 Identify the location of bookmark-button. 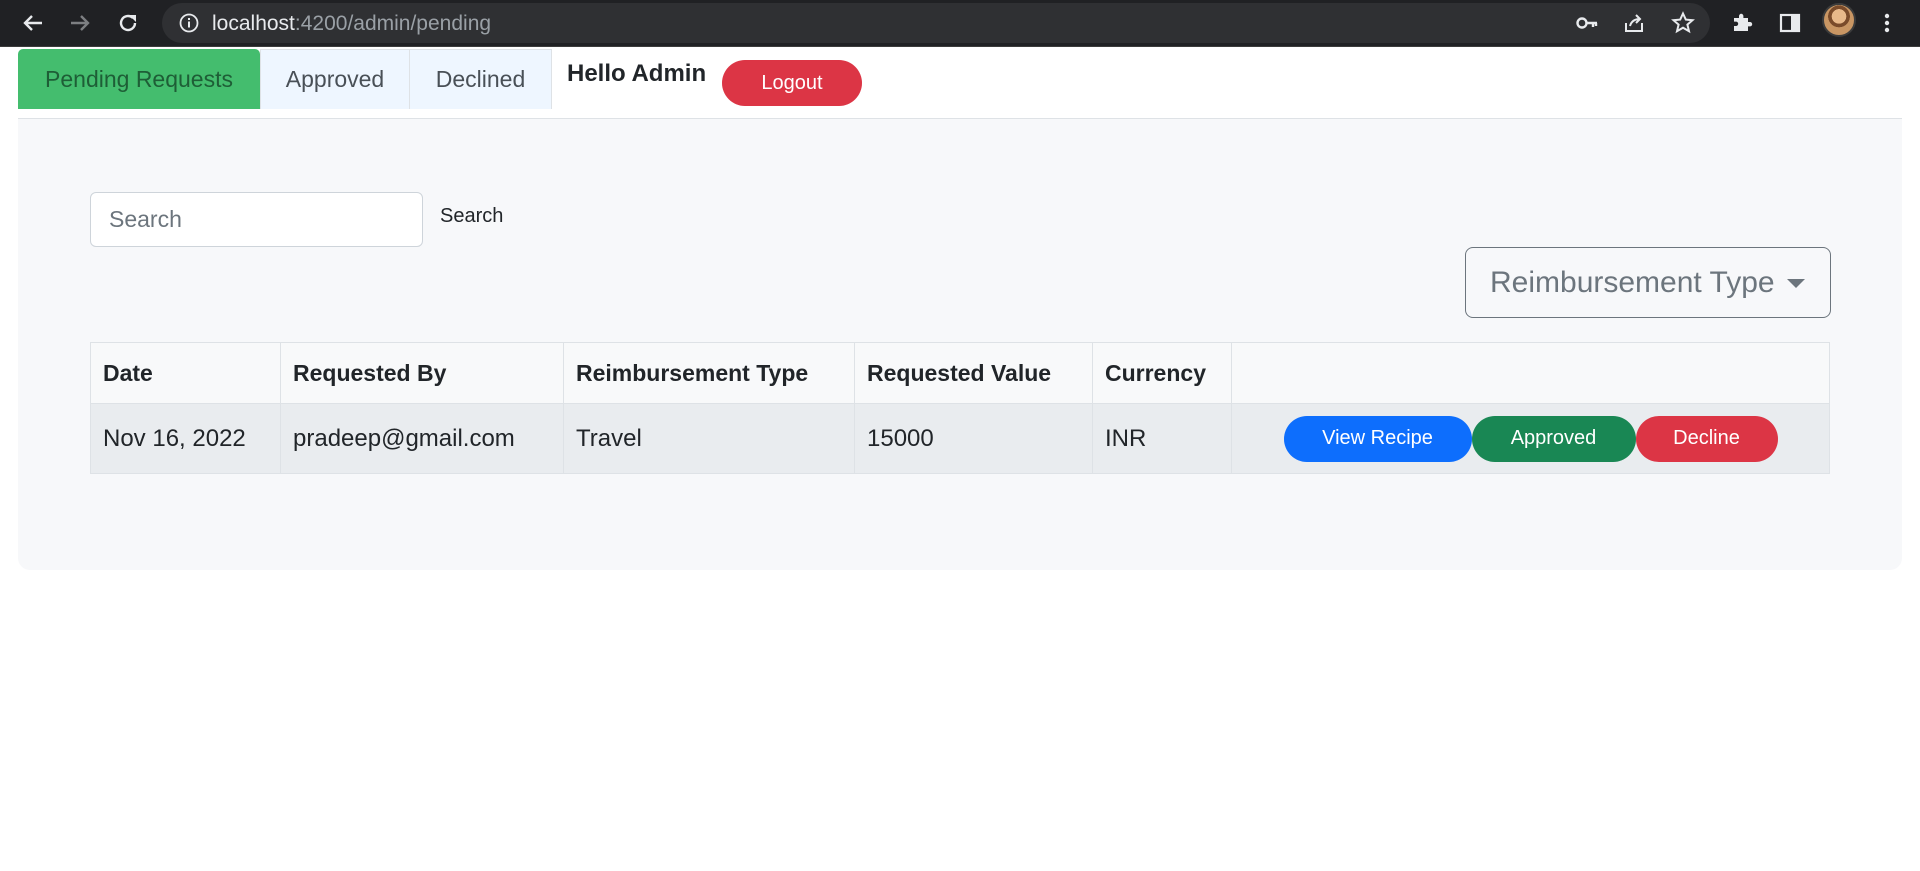
(1683, 23).